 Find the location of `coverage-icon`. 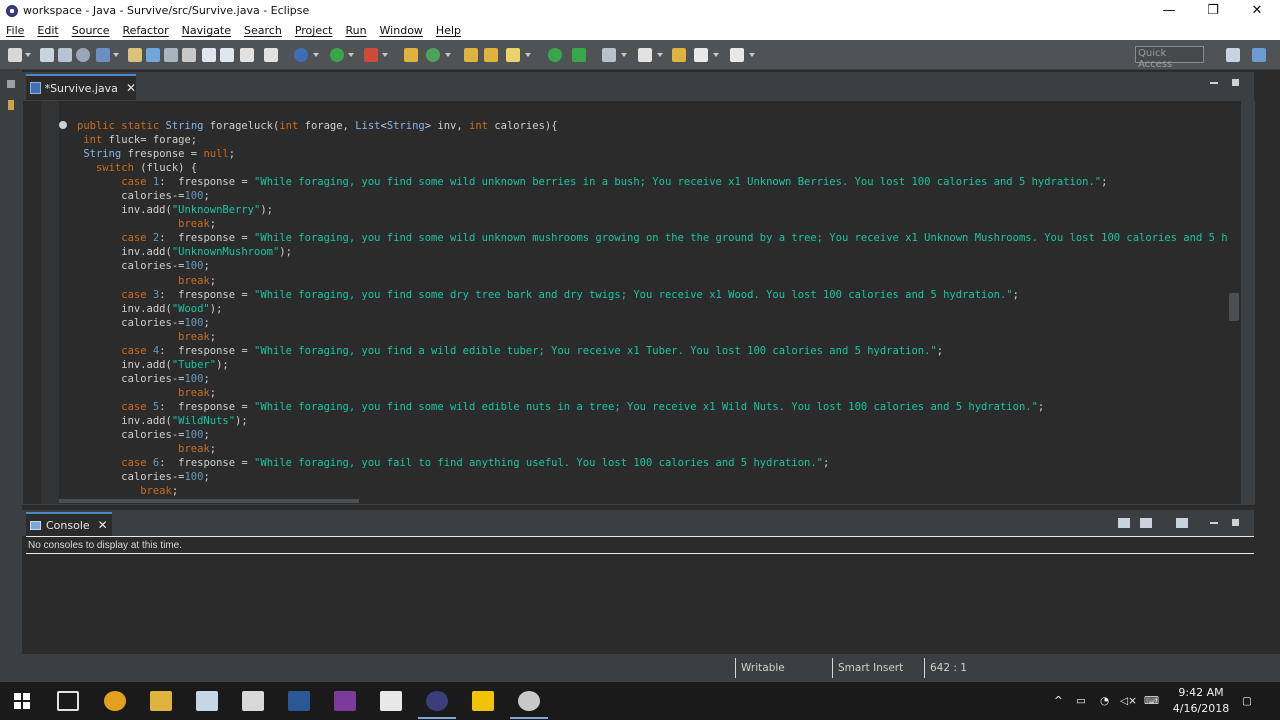

coverage-icon is located at coordinates (555, 55).